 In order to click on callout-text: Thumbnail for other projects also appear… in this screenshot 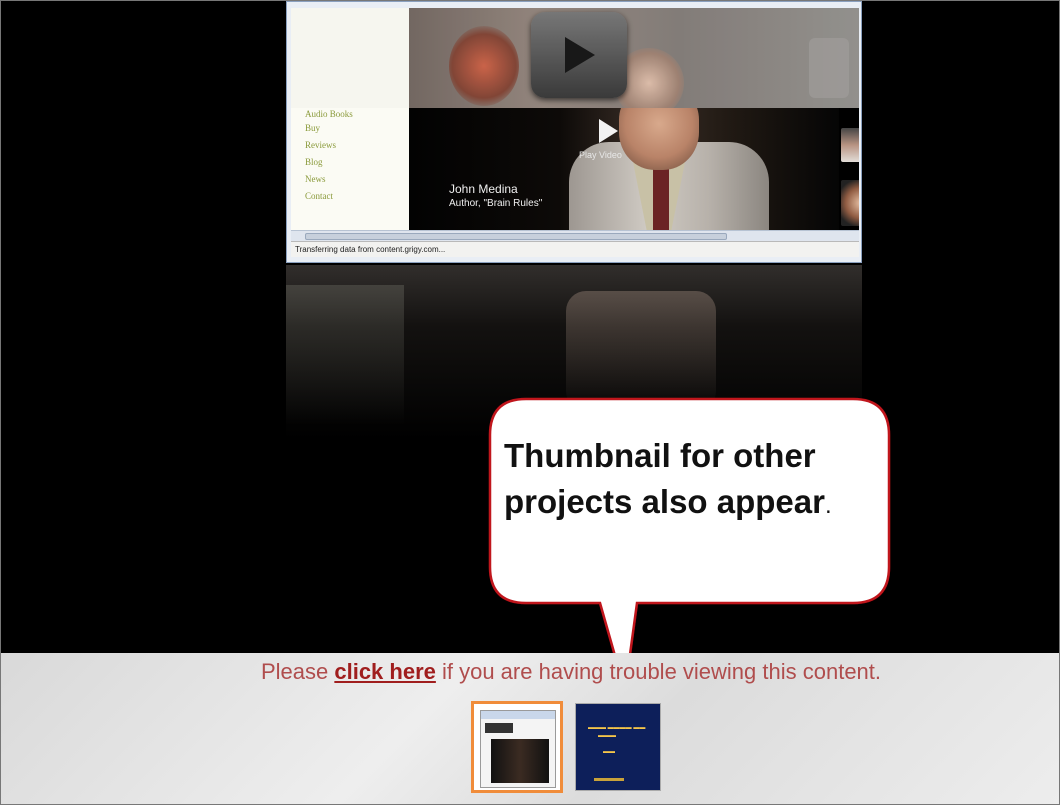, I will do `click(668, 478)`.